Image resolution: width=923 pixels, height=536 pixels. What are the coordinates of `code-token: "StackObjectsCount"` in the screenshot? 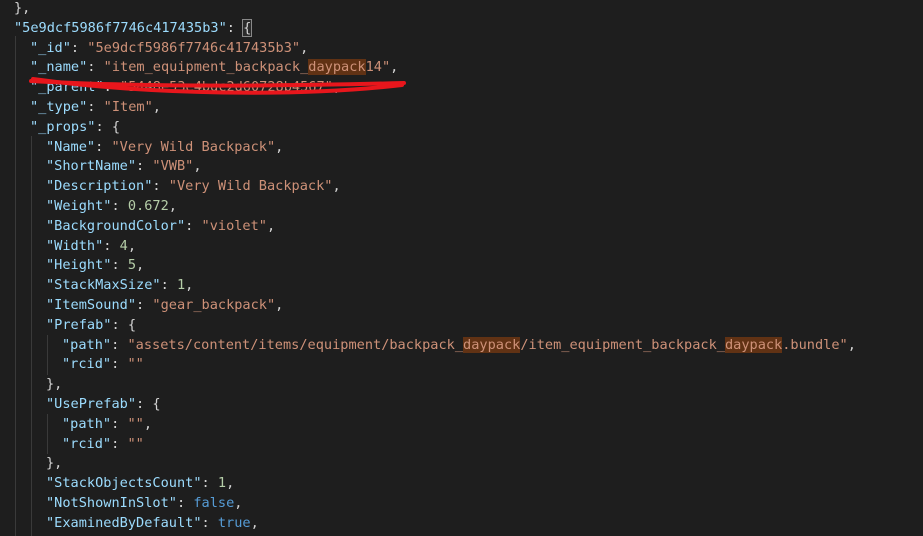 It's located at (124, 483).